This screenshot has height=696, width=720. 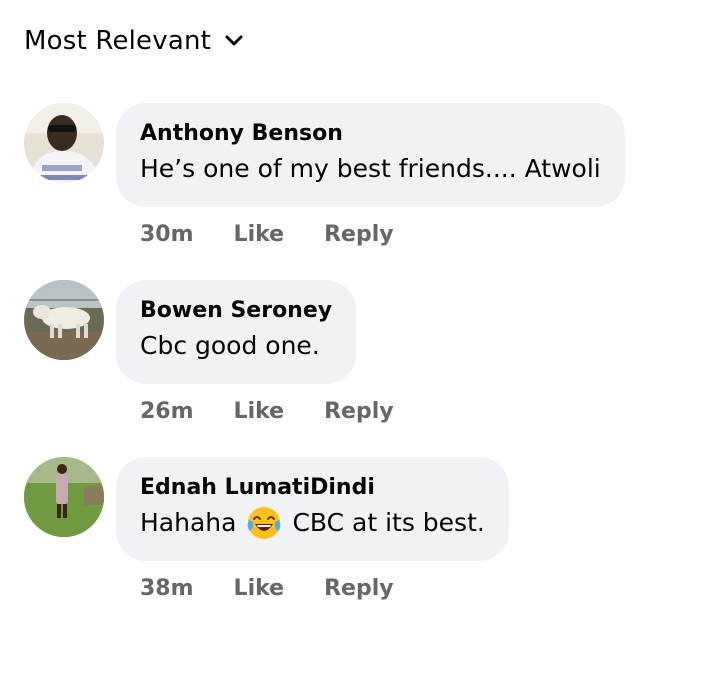 I want to click on comment-text-after: CBC at its best., so click(x=388, y=522).